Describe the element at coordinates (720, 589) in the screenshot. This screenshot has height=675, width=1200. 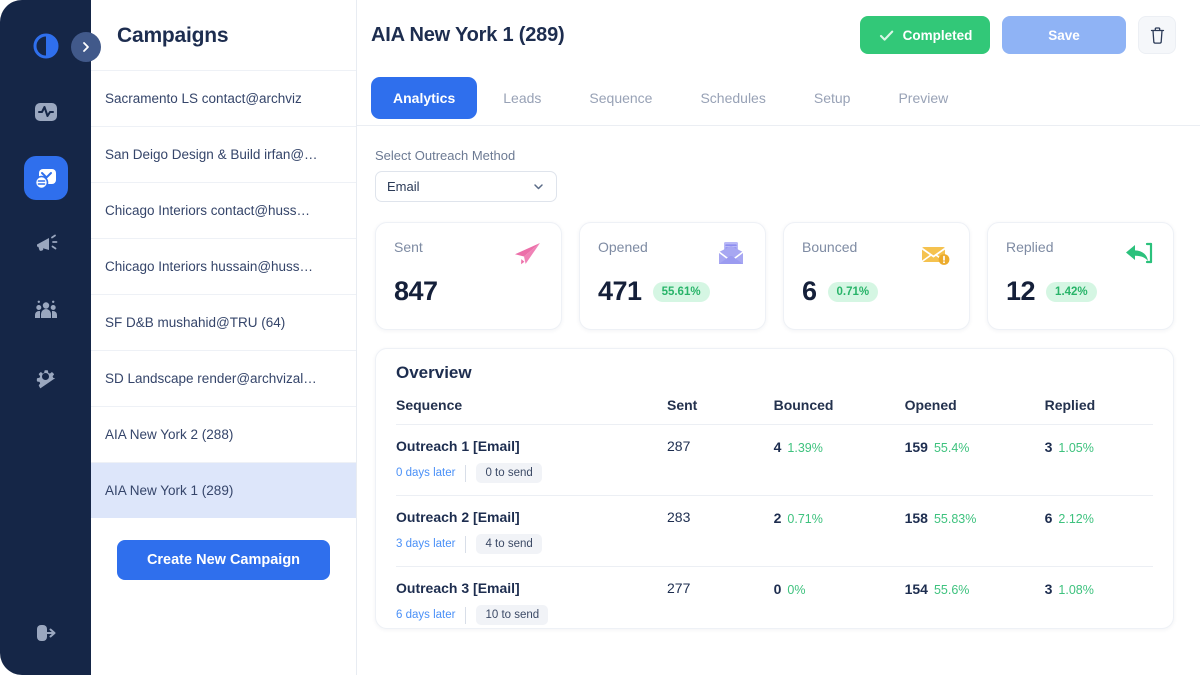
I see `sent-cell: 277` at that location.